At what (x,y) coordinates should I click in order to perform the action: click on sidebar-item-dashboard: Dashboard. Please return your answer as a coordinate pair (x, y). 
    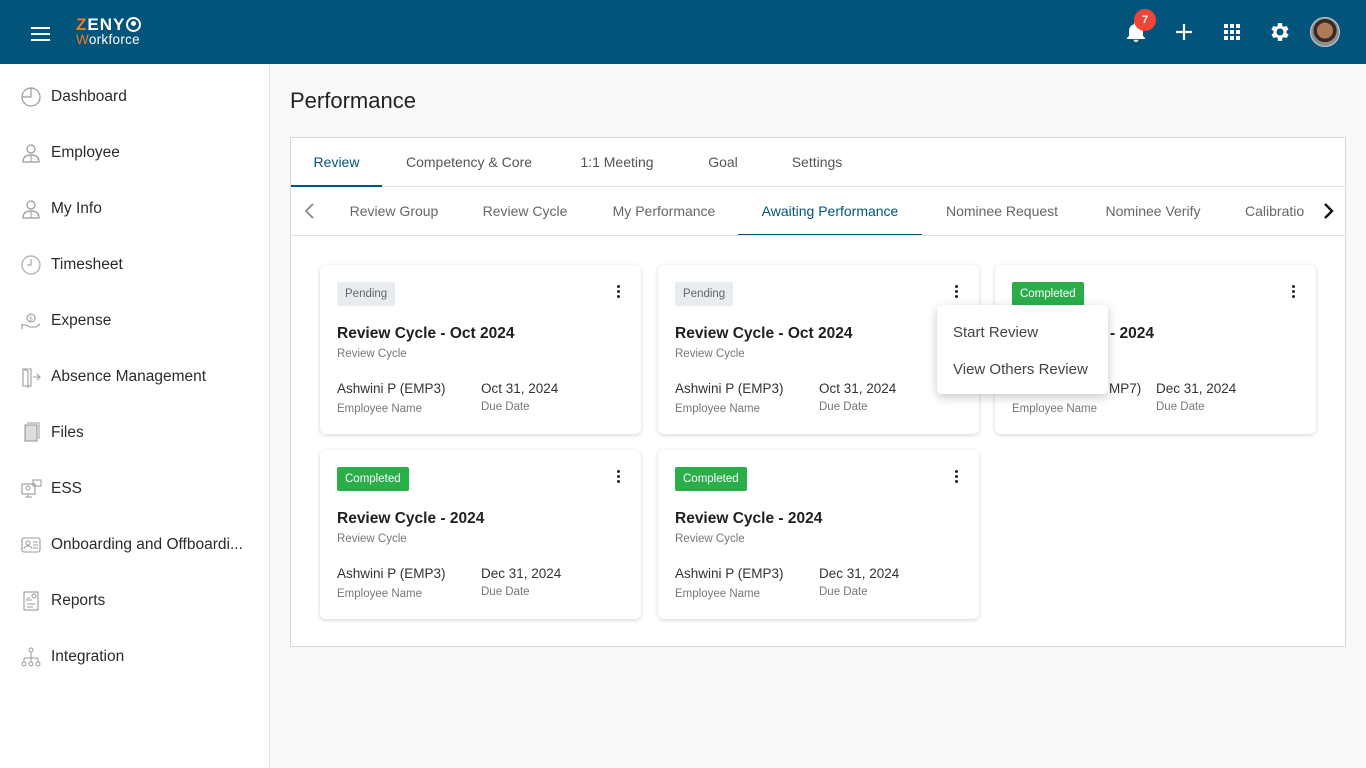
    Looking at the image, I should click on (140, 97).